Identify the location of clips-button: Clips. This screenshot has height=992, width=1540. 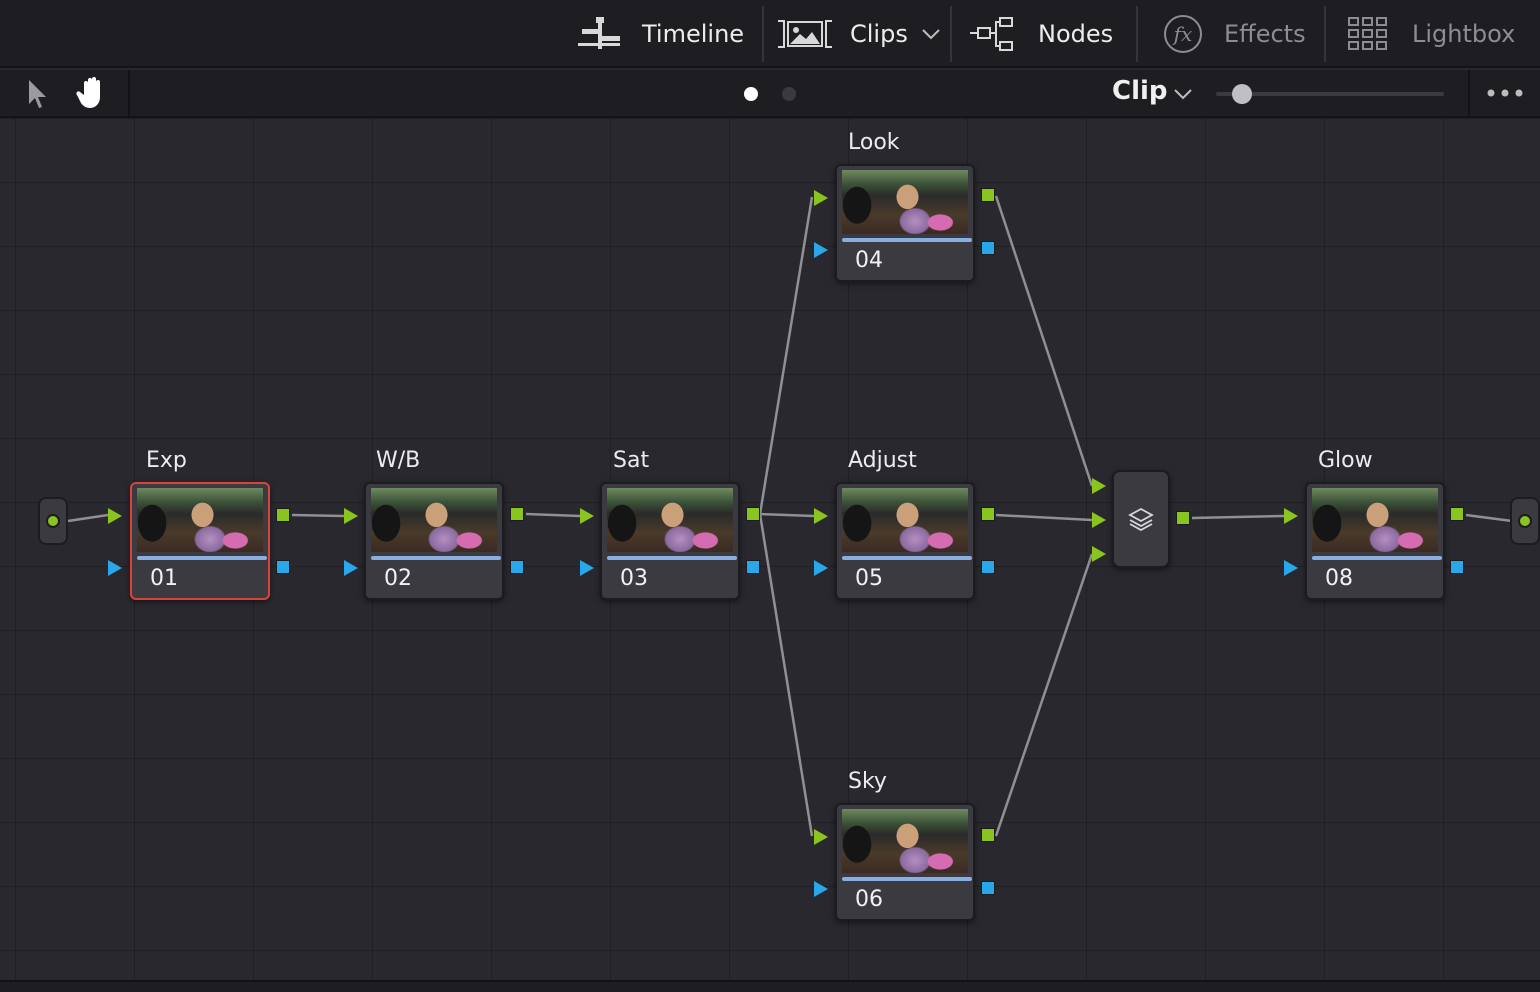
(859, 34).